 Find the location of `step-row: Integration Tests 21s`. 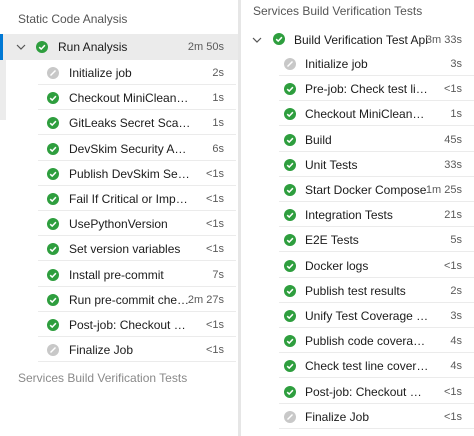

step-row: Integration Tests 21s is located at coordinates (357, 215).